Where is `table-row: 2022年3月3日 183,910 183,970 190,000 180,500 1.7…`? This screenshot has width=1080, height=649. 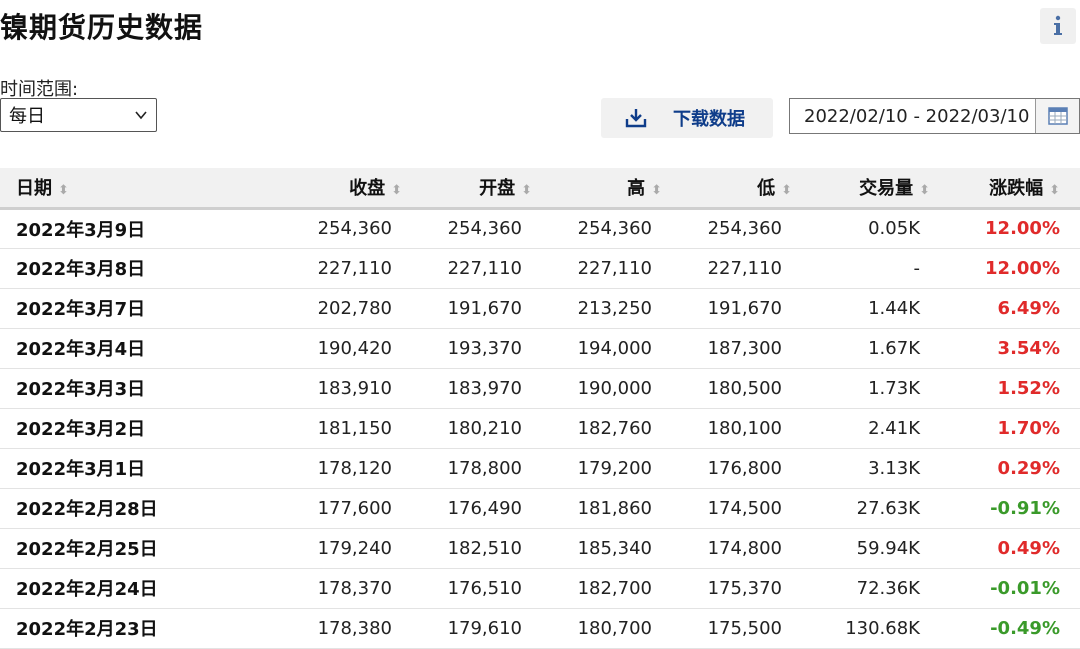 table-row: 2022年3月3日 183,910 183,970 190,000 180,500 1.7… is located at coordinates (540, 388).